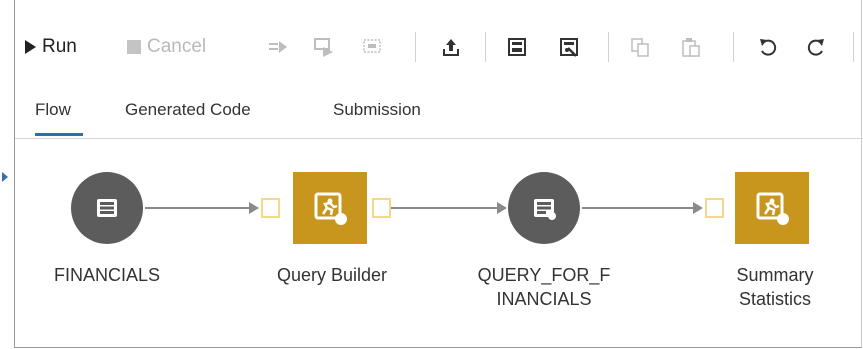 The height and width of the screenshot is (349, 863). I want to click on cancel-button: Cancel, so click(166, 47).